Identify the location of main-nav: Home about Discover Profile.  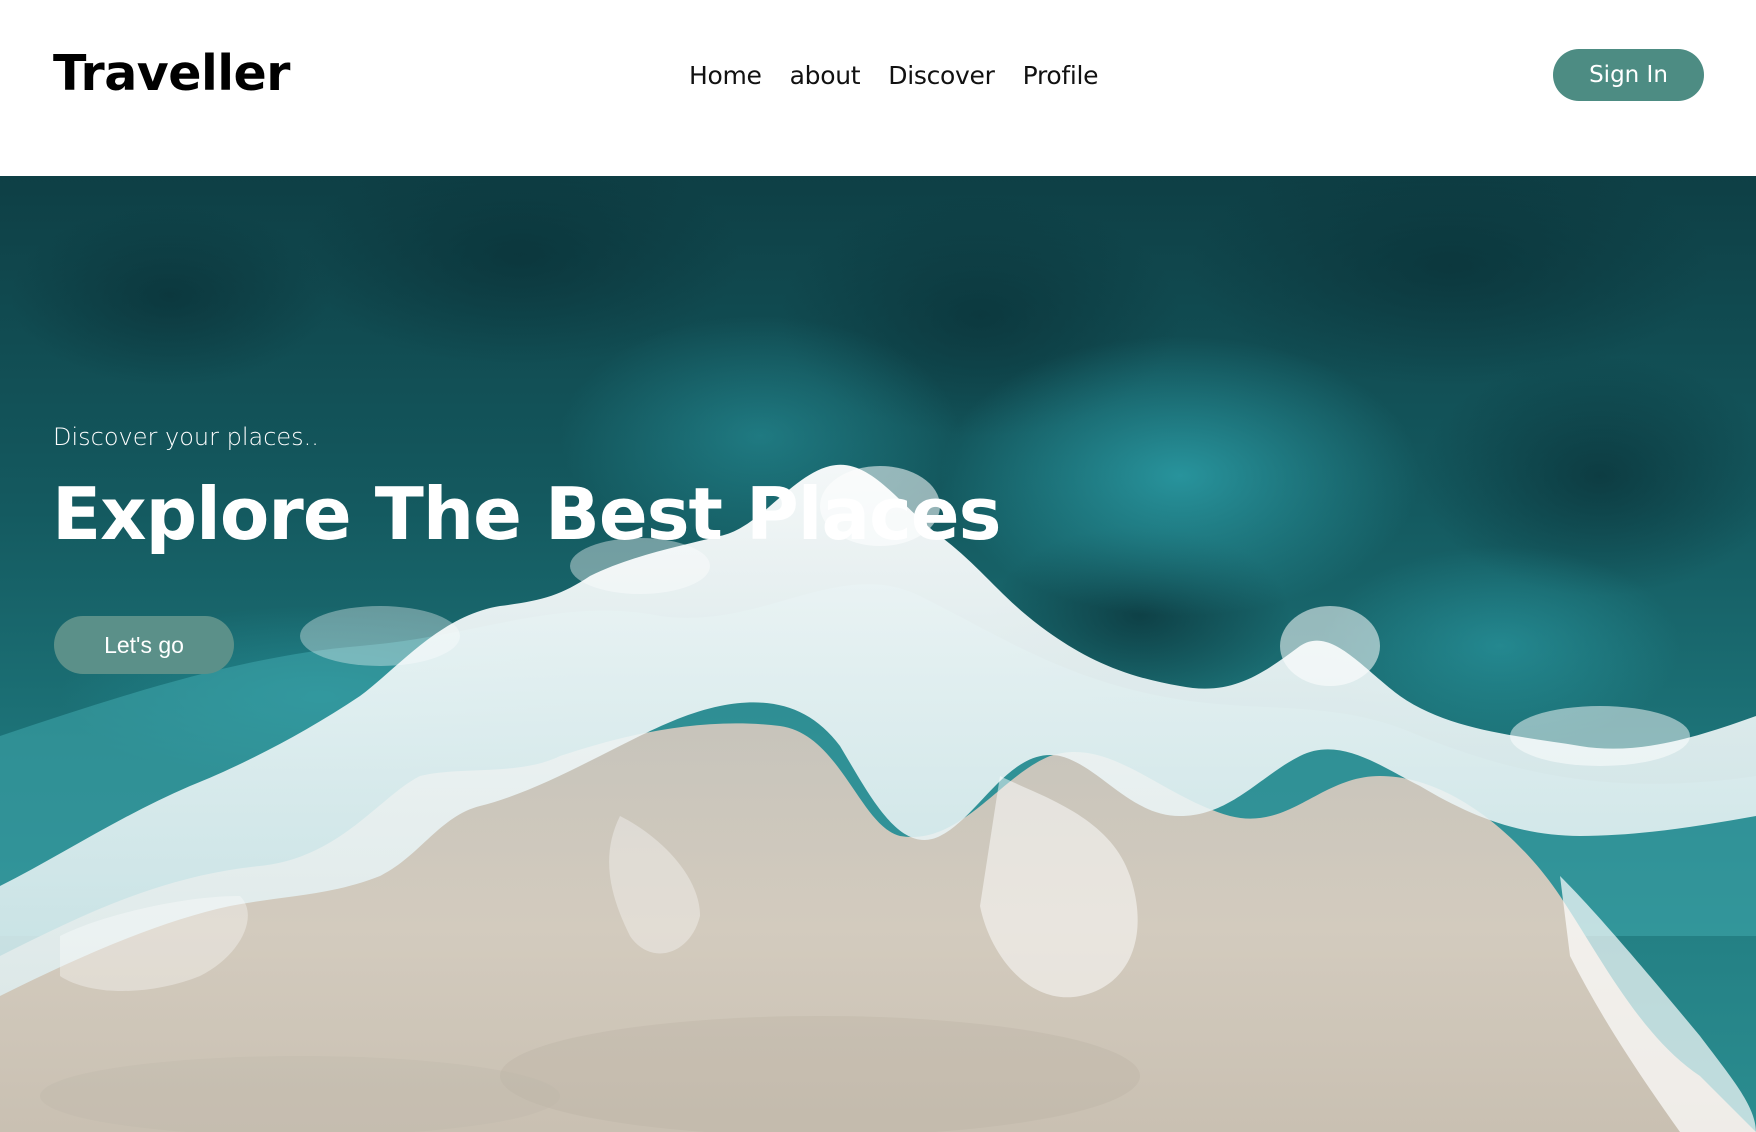
(894, 76).